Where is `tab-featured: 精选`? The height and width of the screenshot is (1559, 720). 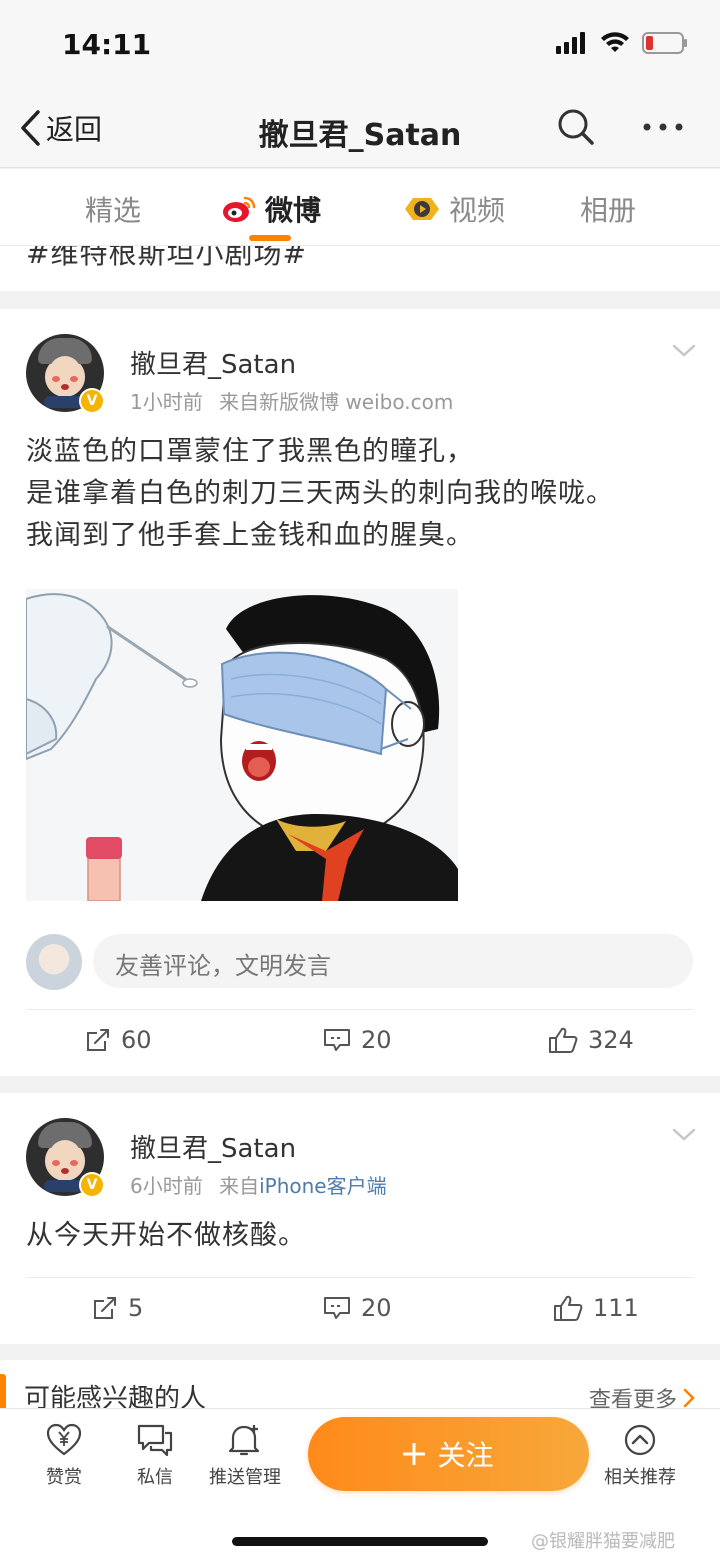
tab-featured: 精选 is located at coordinates (113, 209).